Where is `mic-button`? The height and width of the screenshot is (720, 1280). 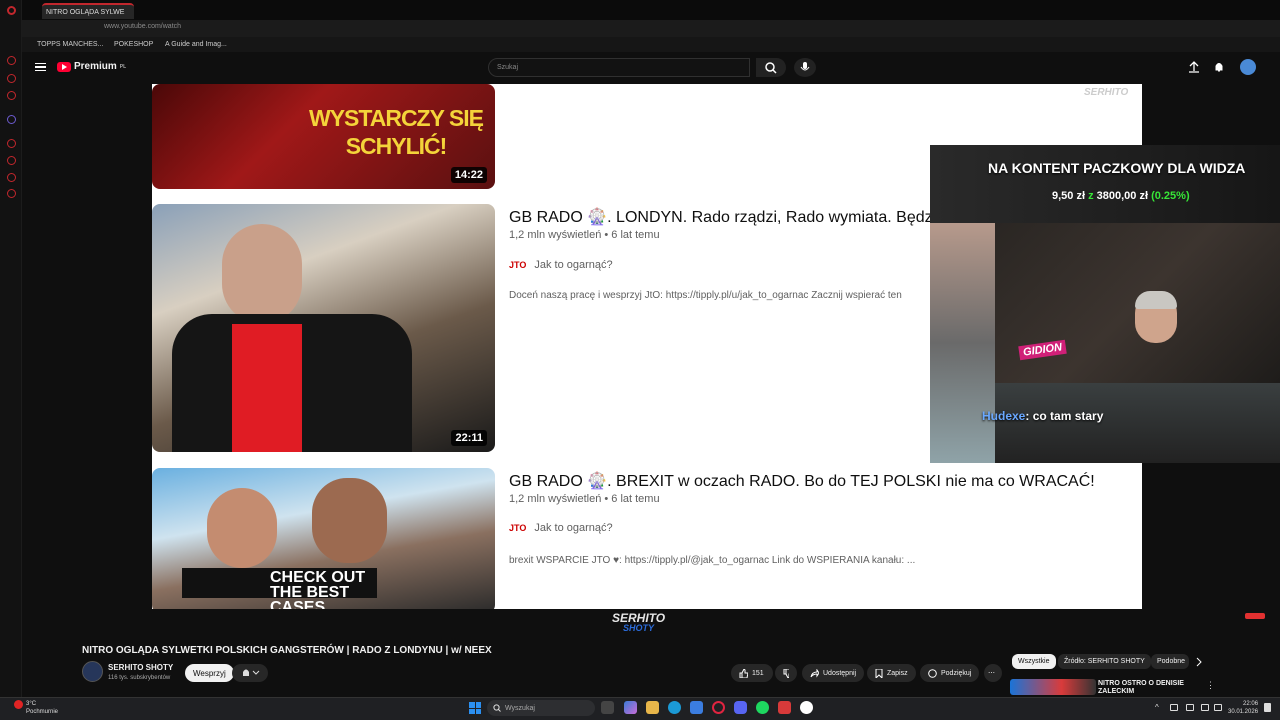 mic-button is located at coordinates (805, 67).